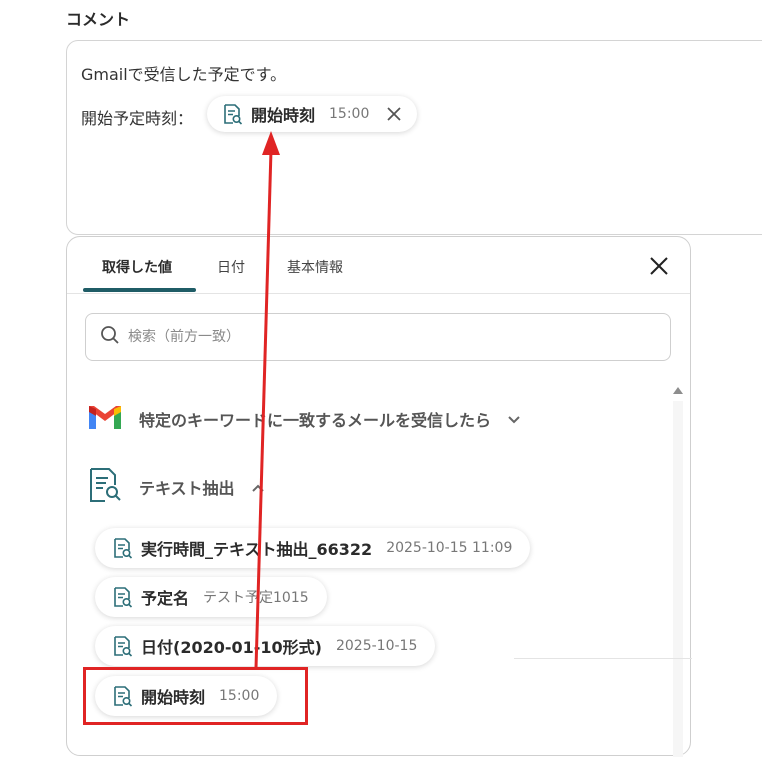  I want to click on chip-value: 15:00, so click(349, 114).